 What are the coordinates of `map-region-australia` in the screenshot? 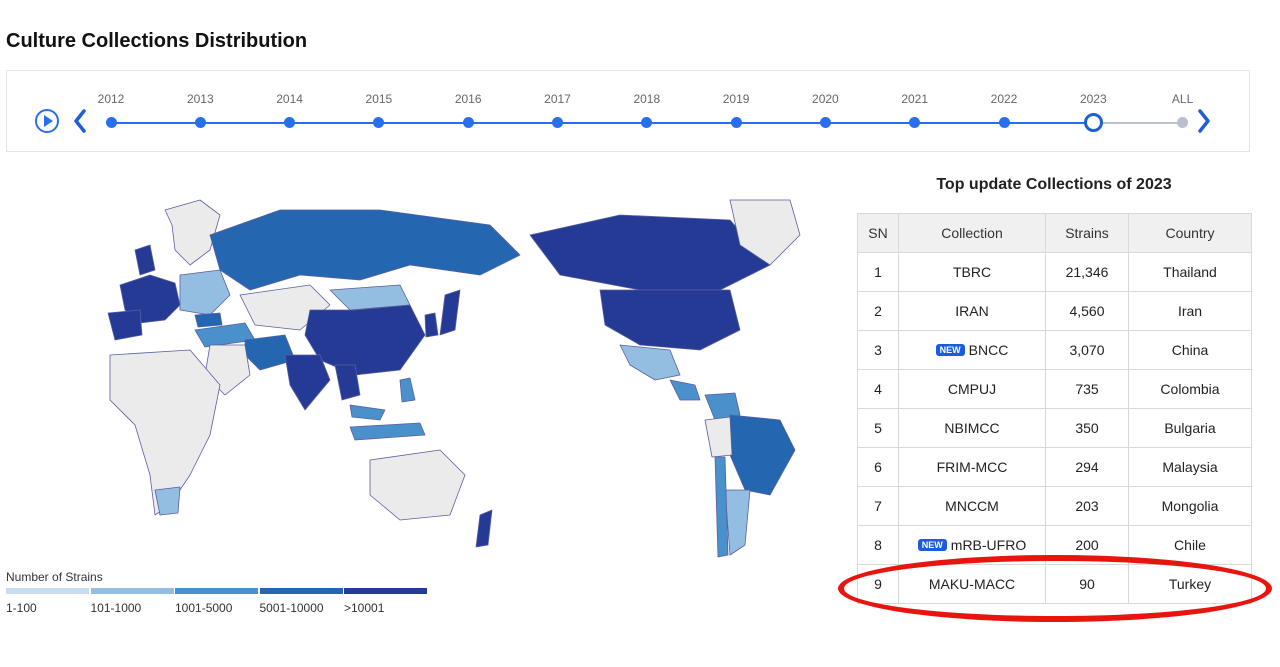 It's located at (417, 485).